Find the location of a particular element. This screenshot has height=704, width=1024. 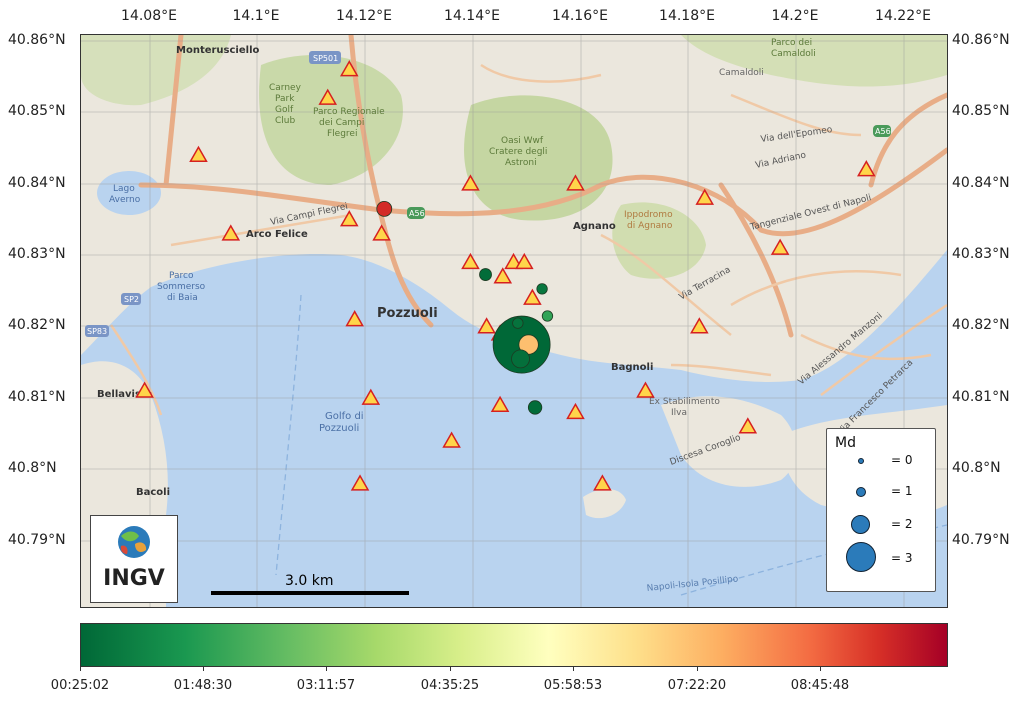

label-cratere: Cratere degli is located at coordinates (518, 152).